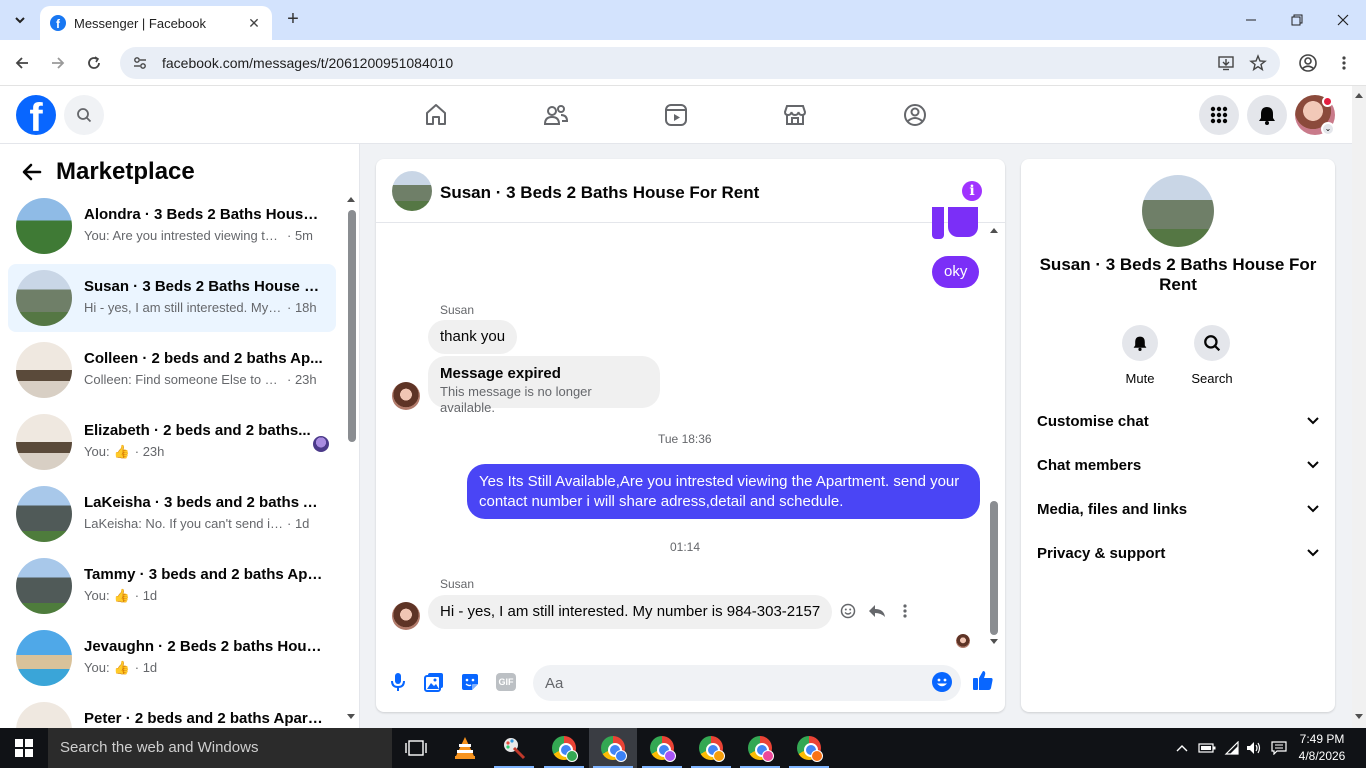 The width and height of the screenshot is (1366, 768). I want to click on nav-gaming, so click(915, 115).